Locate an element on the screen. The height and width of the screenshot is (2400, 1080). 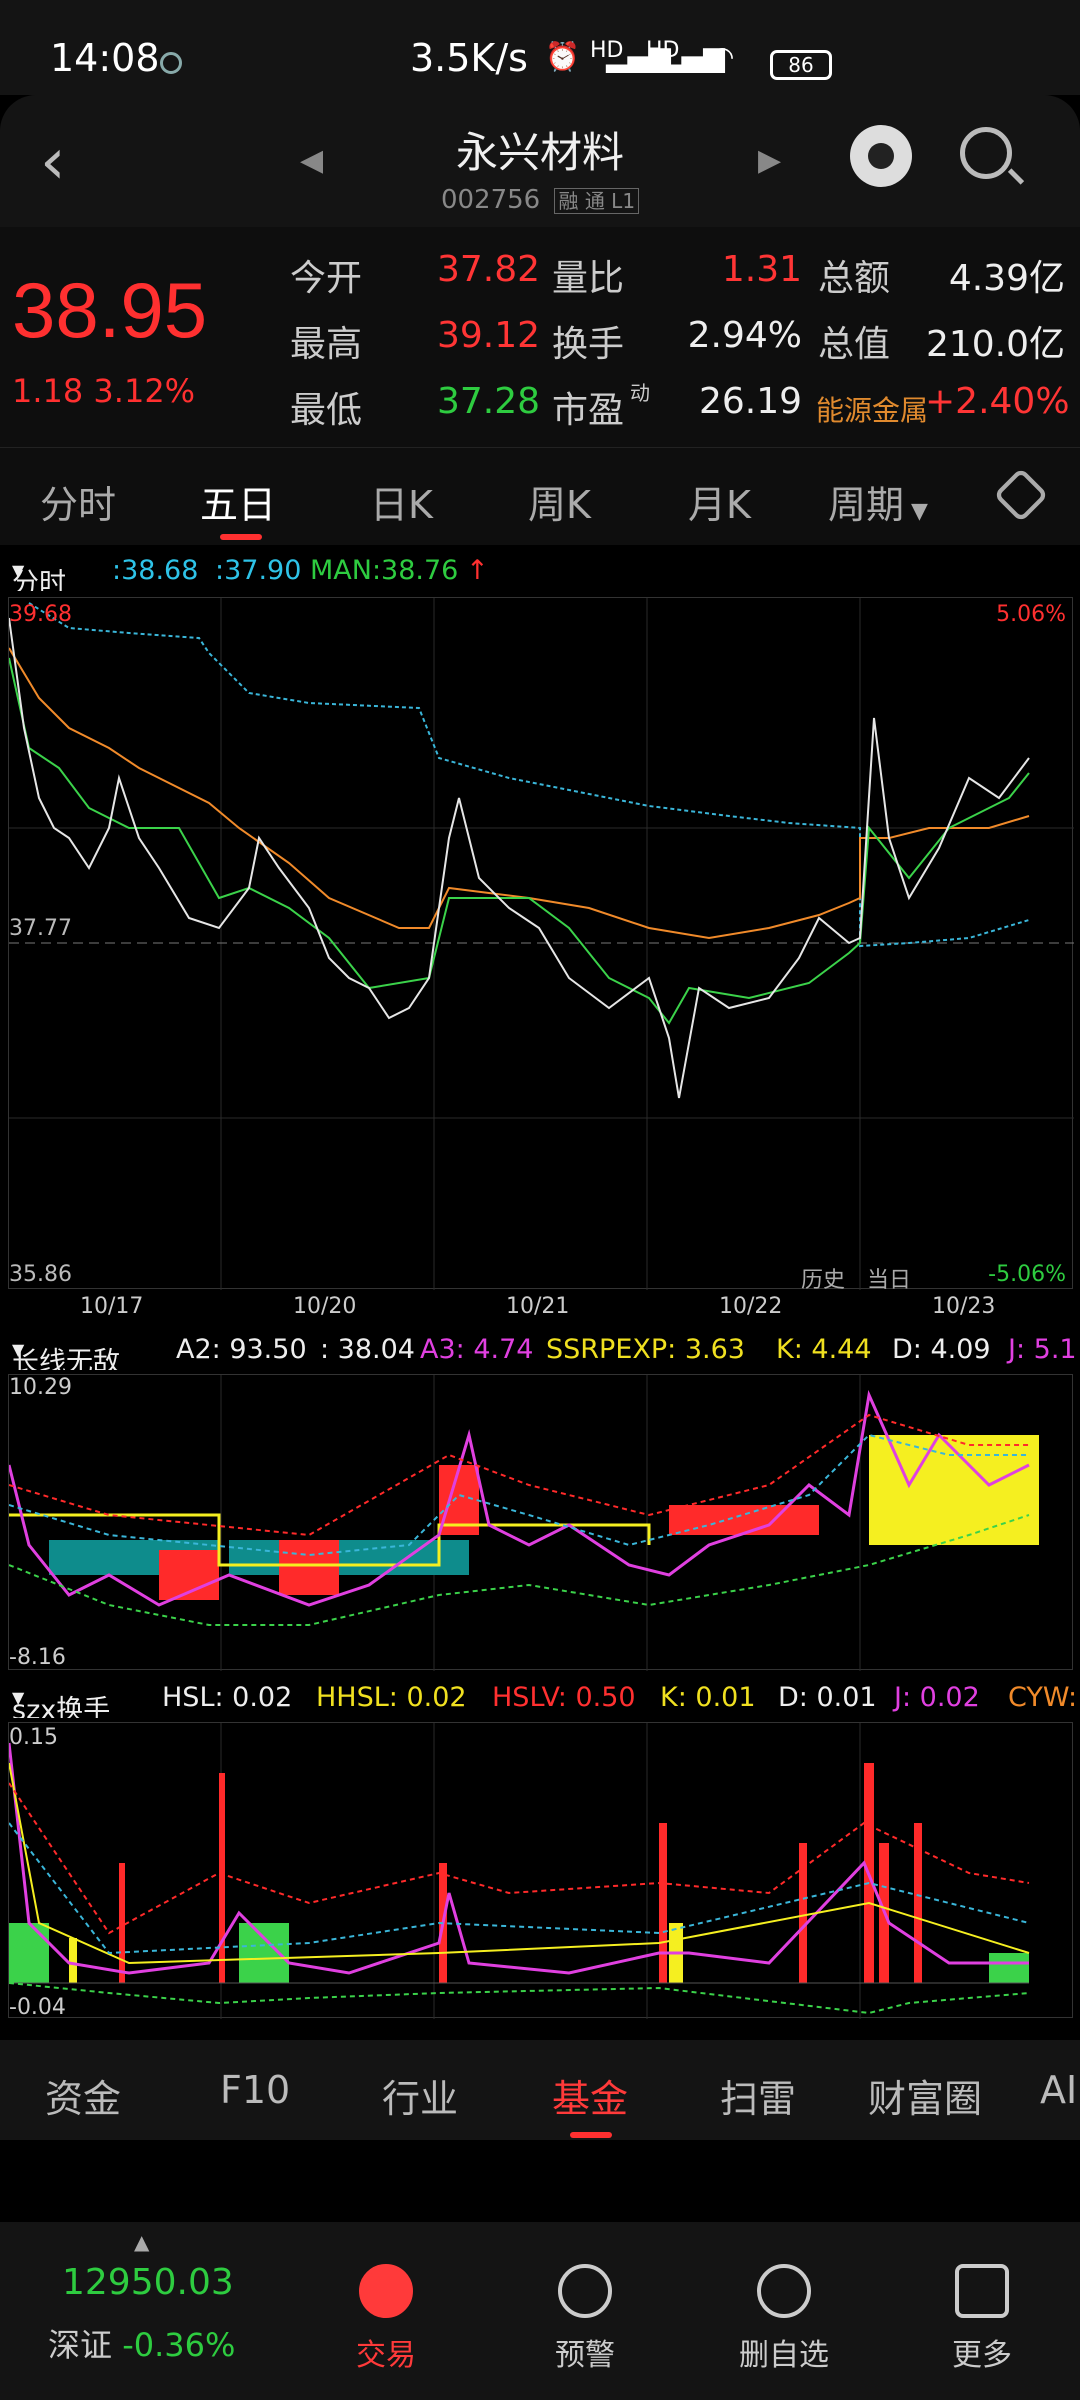
axis-bottom-left: 35.86 is located at coordinates (40, 1274).